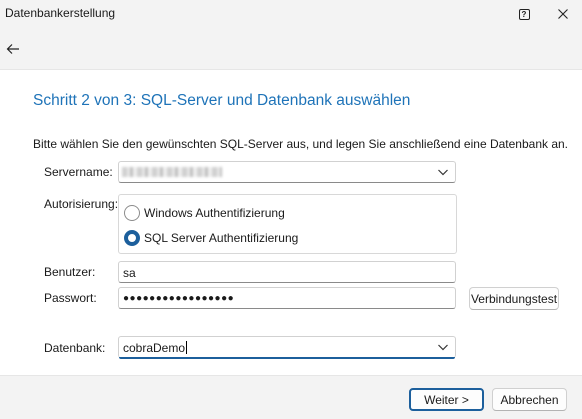  Describe the element at coordinates (287, 347) in the screenshot. I see `database-dropdown: cobraDemo` at that location.